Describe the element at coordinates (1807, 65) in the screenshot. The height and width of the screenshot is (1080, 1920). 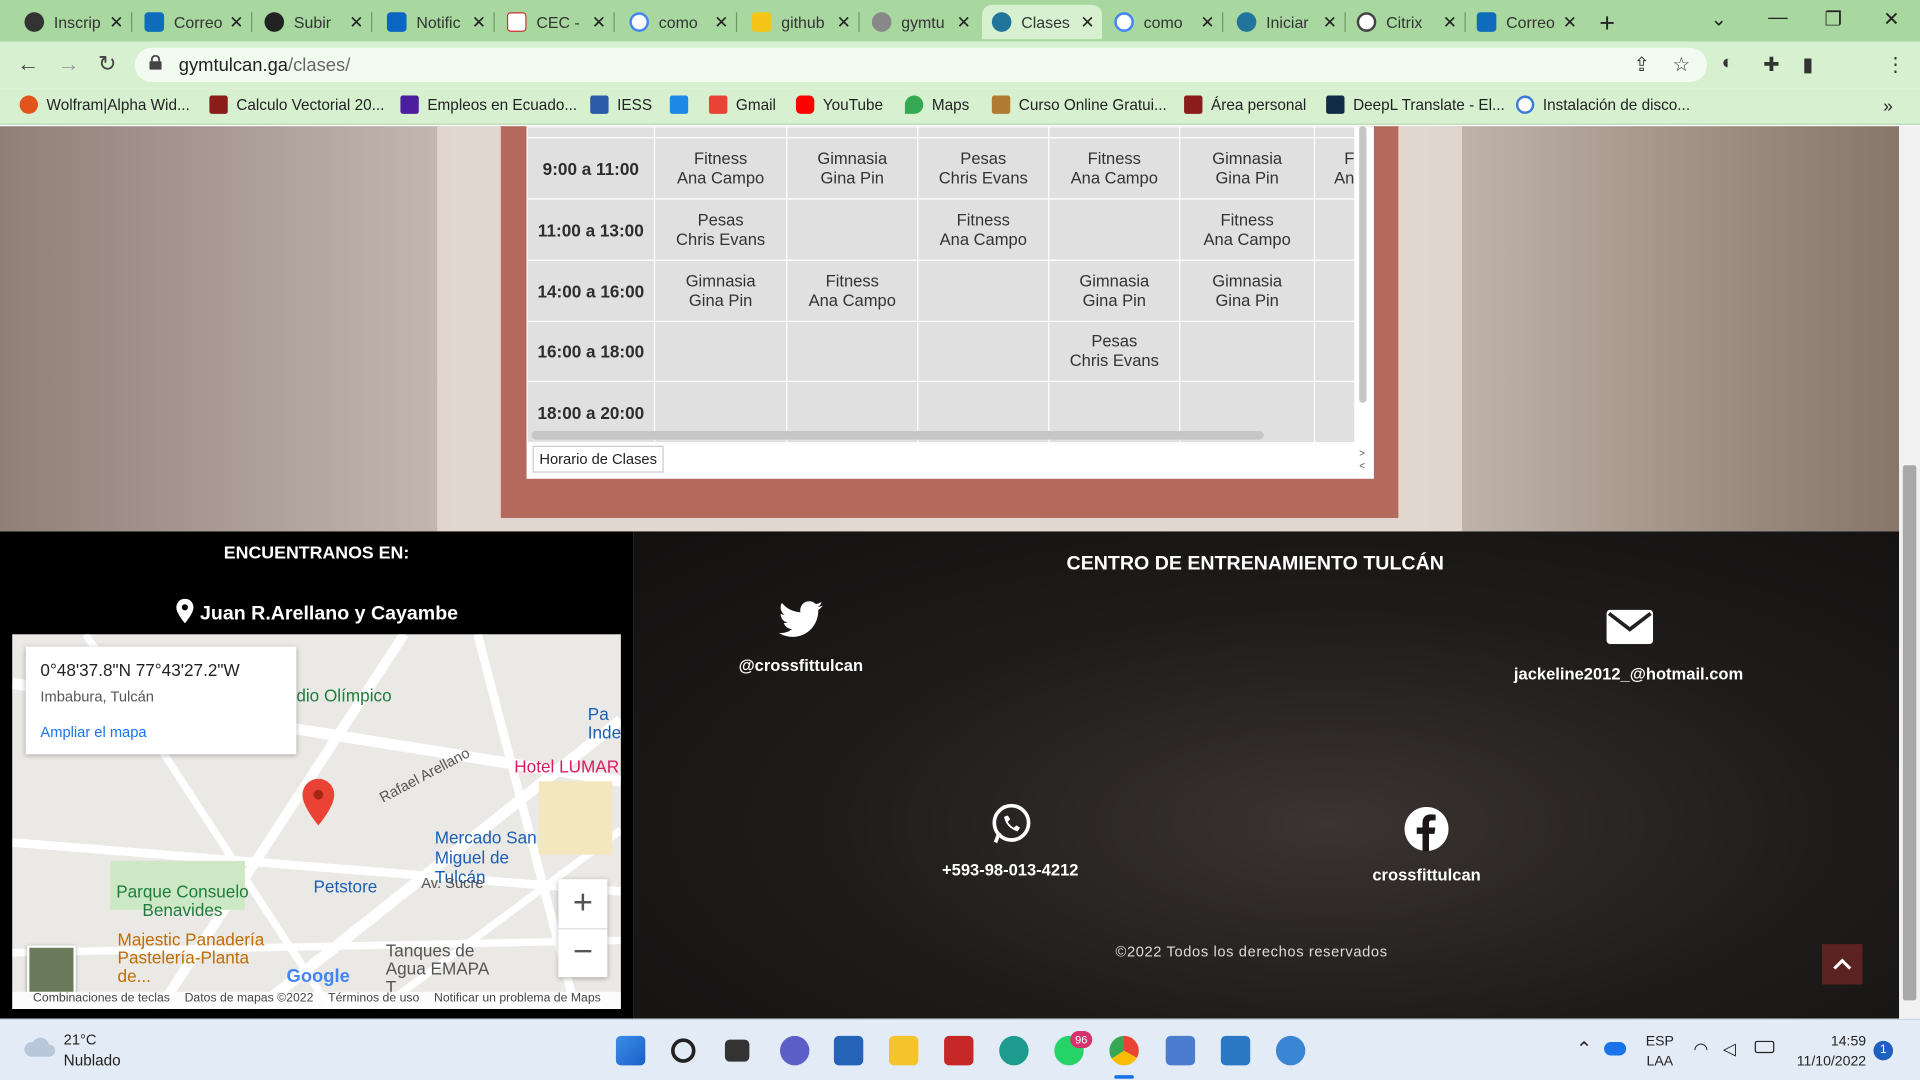
I see `sidepanel-icon: ▮` at that location.